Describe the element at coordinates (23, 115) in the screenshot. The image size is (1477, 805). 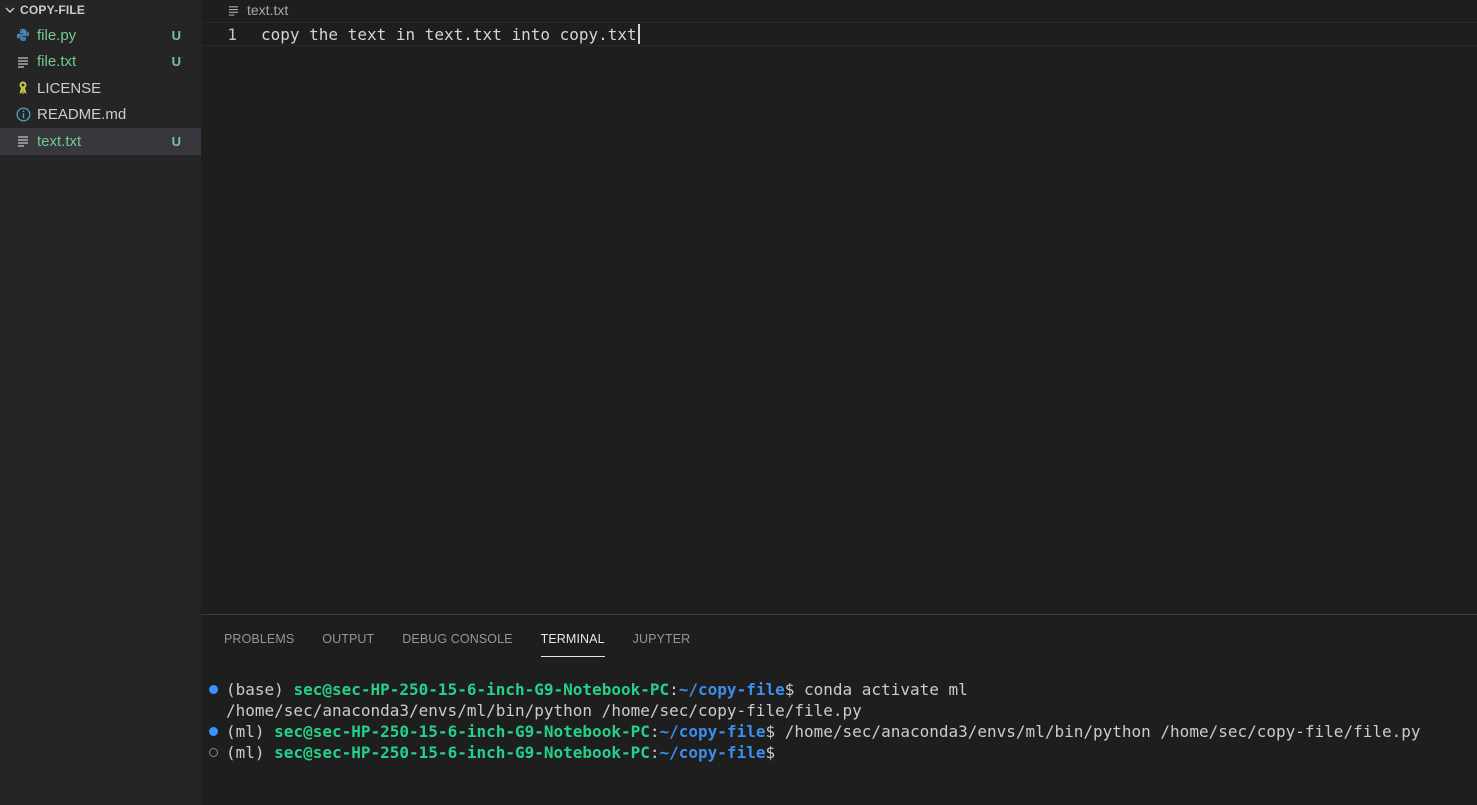
I see `info-icon` at that location.